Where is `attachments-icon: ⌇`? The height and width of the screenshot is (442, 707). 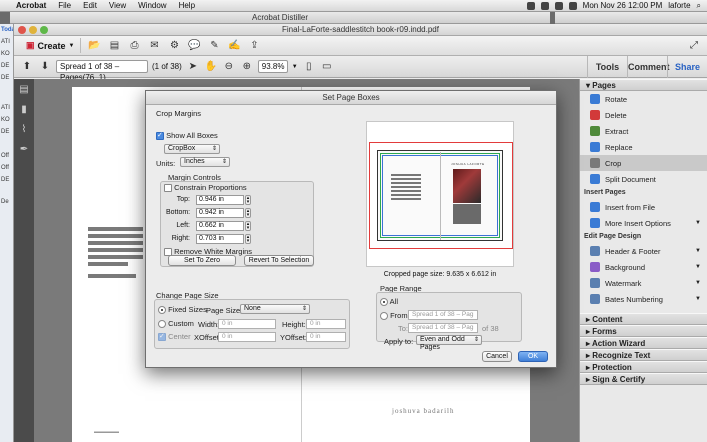 attachments-icon: ⌇ is located at coordinates (24, 129).